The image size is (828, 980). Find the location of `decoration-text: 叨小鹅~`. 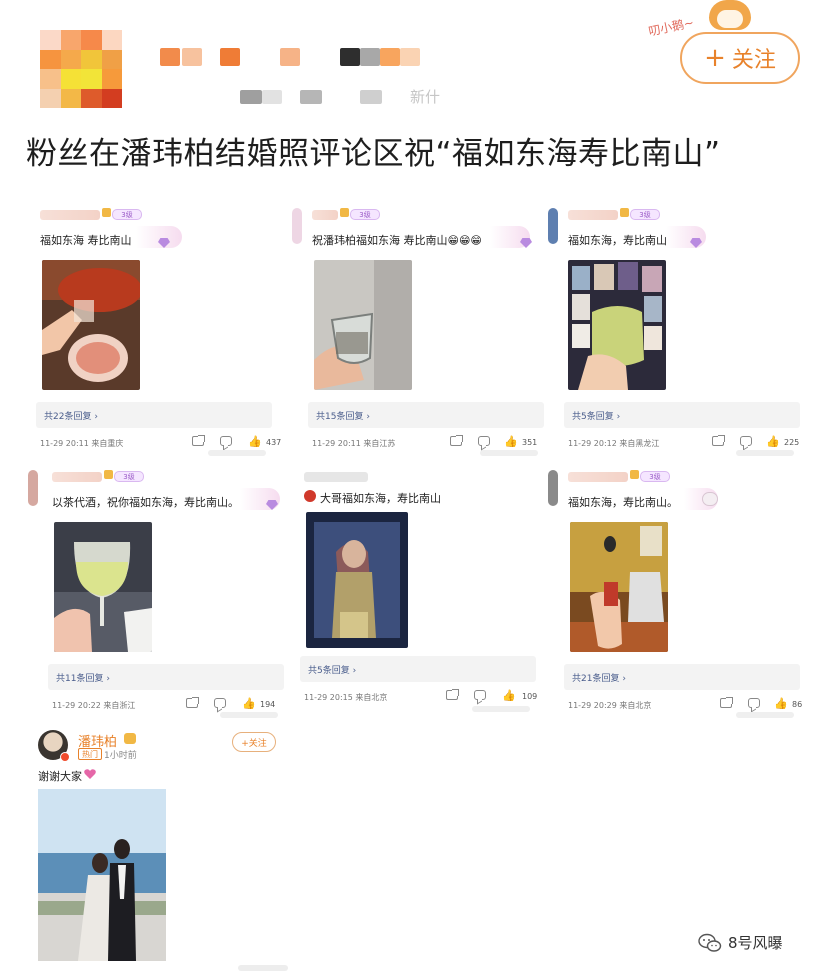

decoration-text: 叨小鹅~ is located at coordinates (671, 27).